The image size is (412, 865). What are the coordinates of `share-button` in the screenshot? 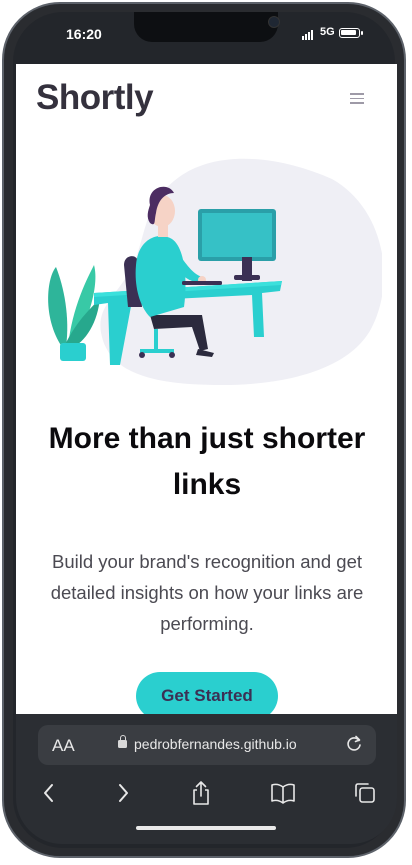 It's located at (201, 793).